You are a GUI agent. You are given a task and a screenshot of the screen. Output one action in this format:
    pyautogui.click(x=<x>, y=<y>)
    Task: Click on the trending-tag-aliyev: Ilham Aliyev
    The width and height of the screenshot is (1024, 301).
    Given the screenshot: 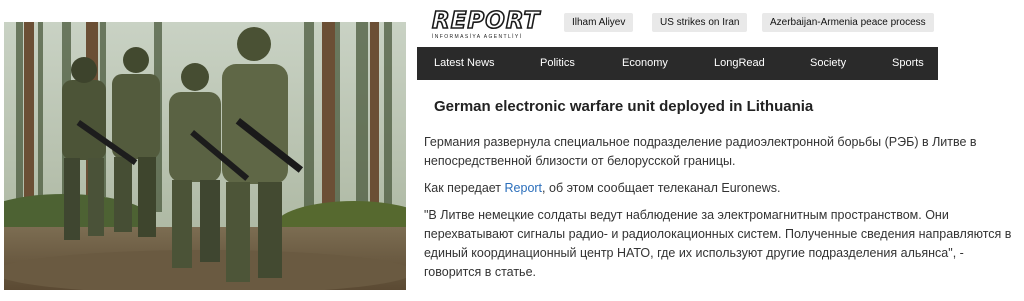 What is the action you would take?
    pyautogui.click(x=599, y=22)
    